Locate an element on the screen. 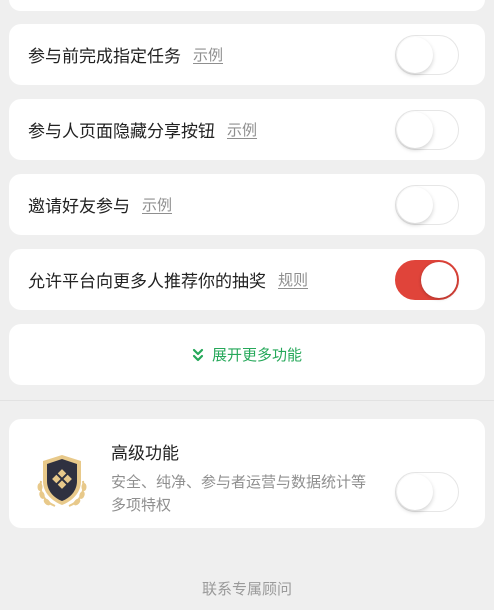  premium-shield-badge-icon is located at coordinates (62, 481).